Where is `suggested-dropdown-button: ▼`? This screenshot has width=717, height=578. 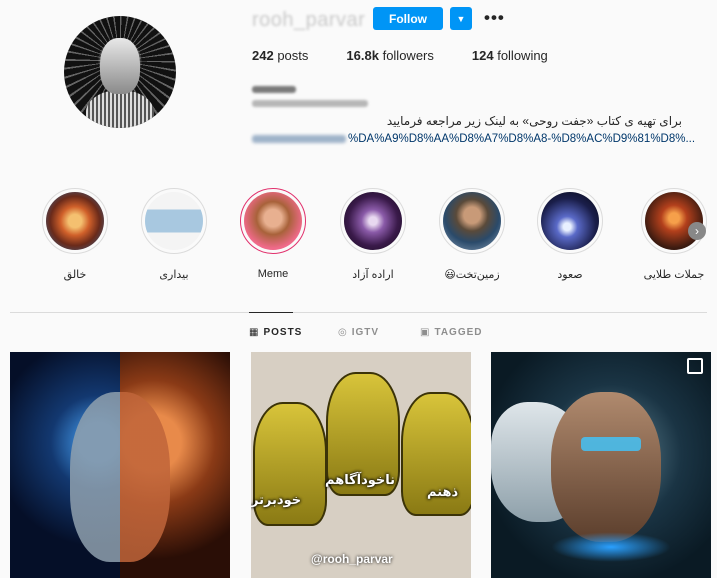
suggested-dropdown-button: ▼ is located at coordinates (461, 18).